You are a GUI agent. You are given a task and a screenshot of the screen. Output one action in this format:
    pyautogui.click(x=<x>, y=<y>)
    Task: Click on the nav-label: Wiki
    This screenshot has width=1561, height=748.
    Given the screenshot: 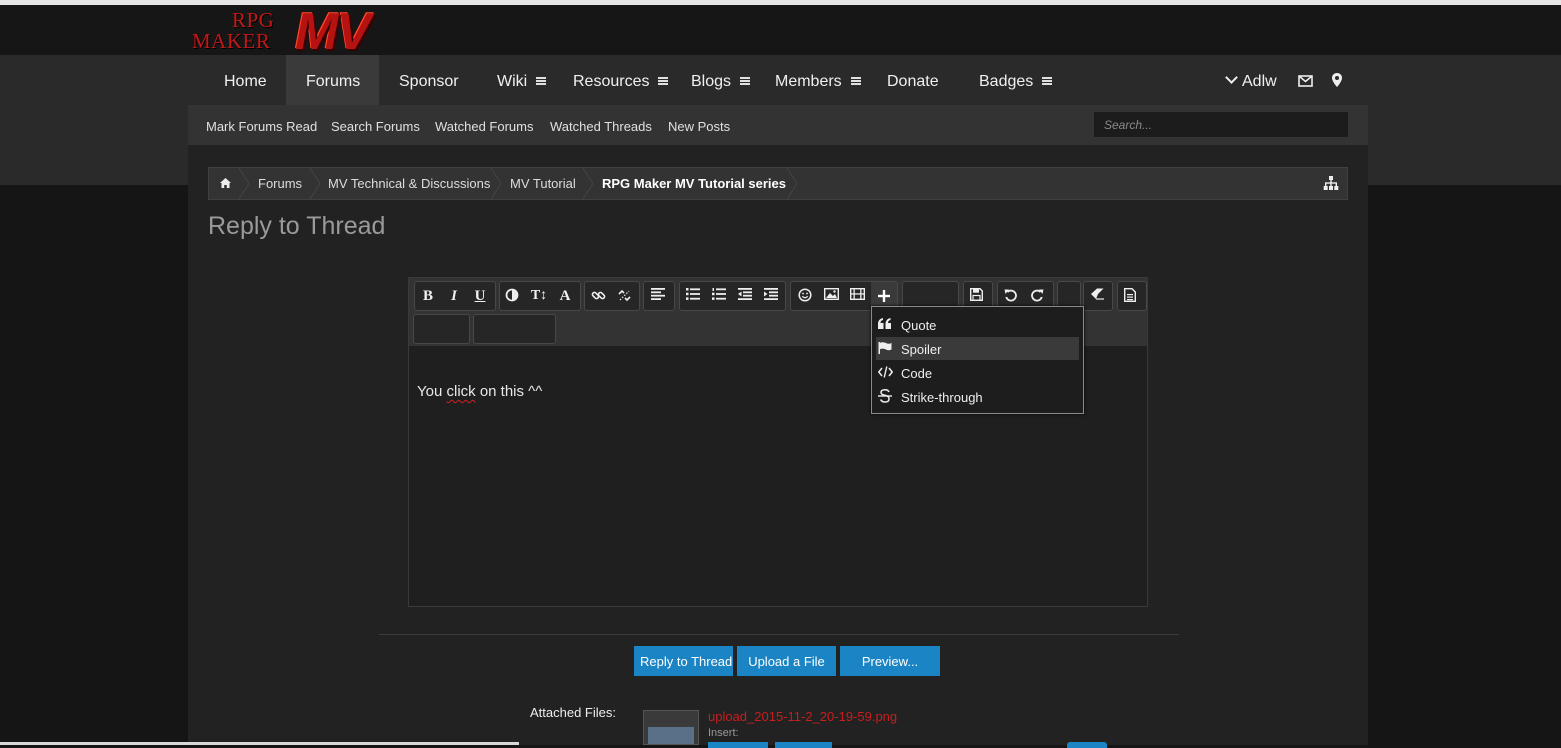 What is the action you would take?
    pyautogui.click(x=512, y=81)
    